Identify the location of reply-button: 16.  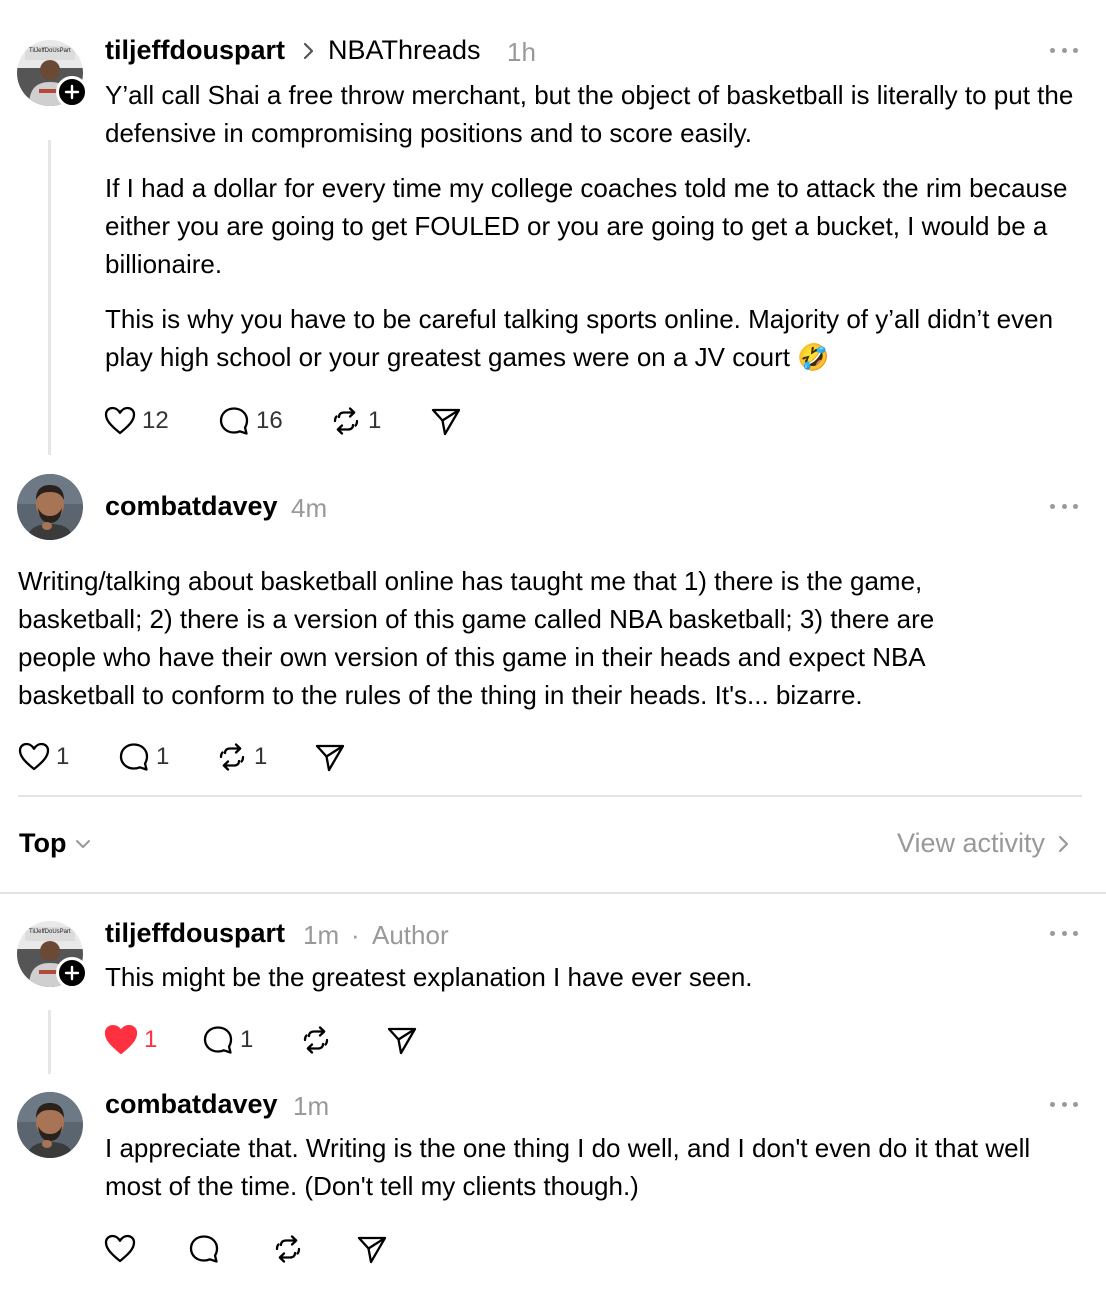
(274, 421).